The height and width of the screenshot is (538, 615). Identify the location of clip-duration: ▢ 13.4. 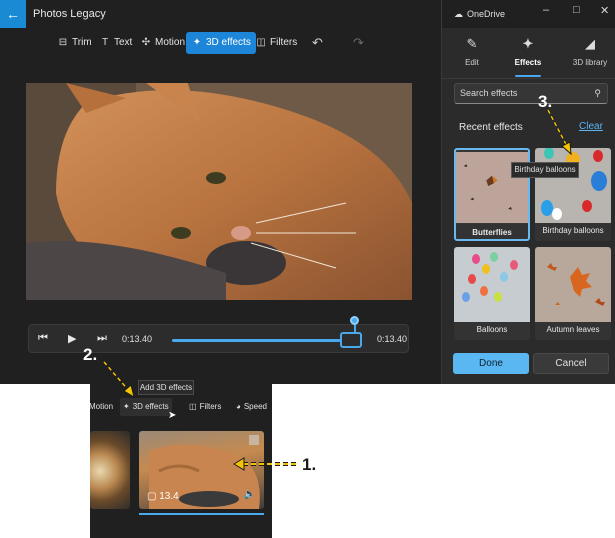
(163, 496).